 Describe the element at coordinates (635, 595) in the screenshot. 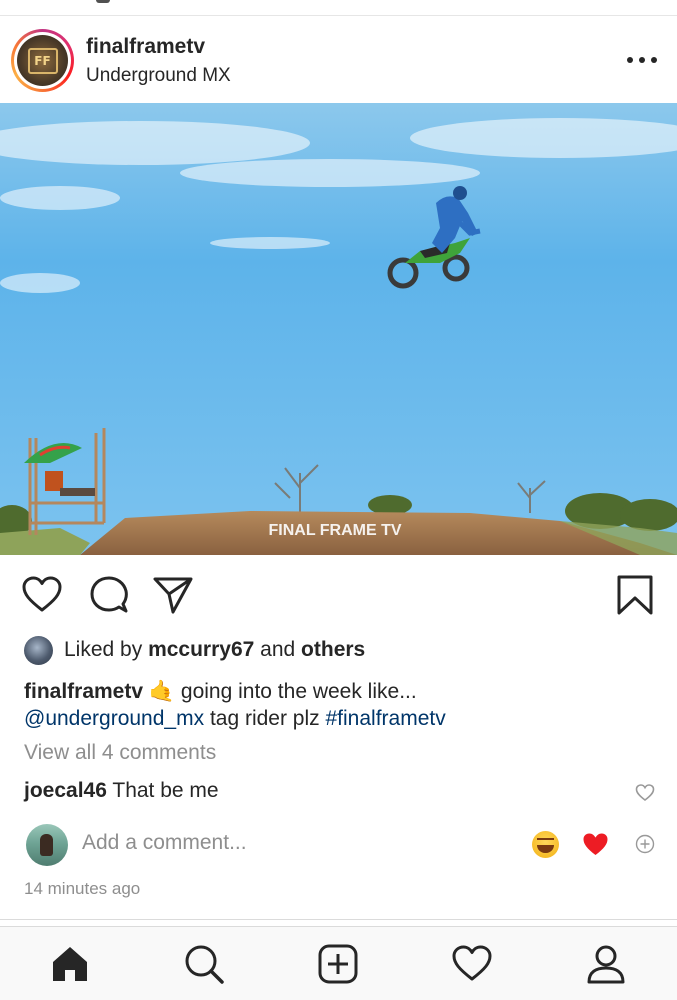

I see `bookmark-icon` at that location.